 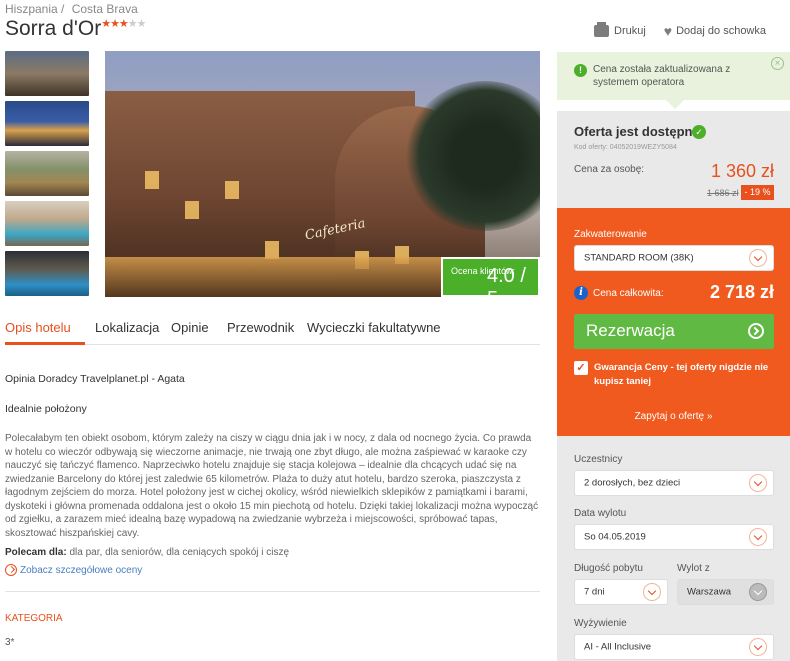 What do you see at coordinates (81, 570) in the screenshot?
I see `detailed-ratings-label: Zobacz szczegółowe oceny` at bounding box center [81, 570].